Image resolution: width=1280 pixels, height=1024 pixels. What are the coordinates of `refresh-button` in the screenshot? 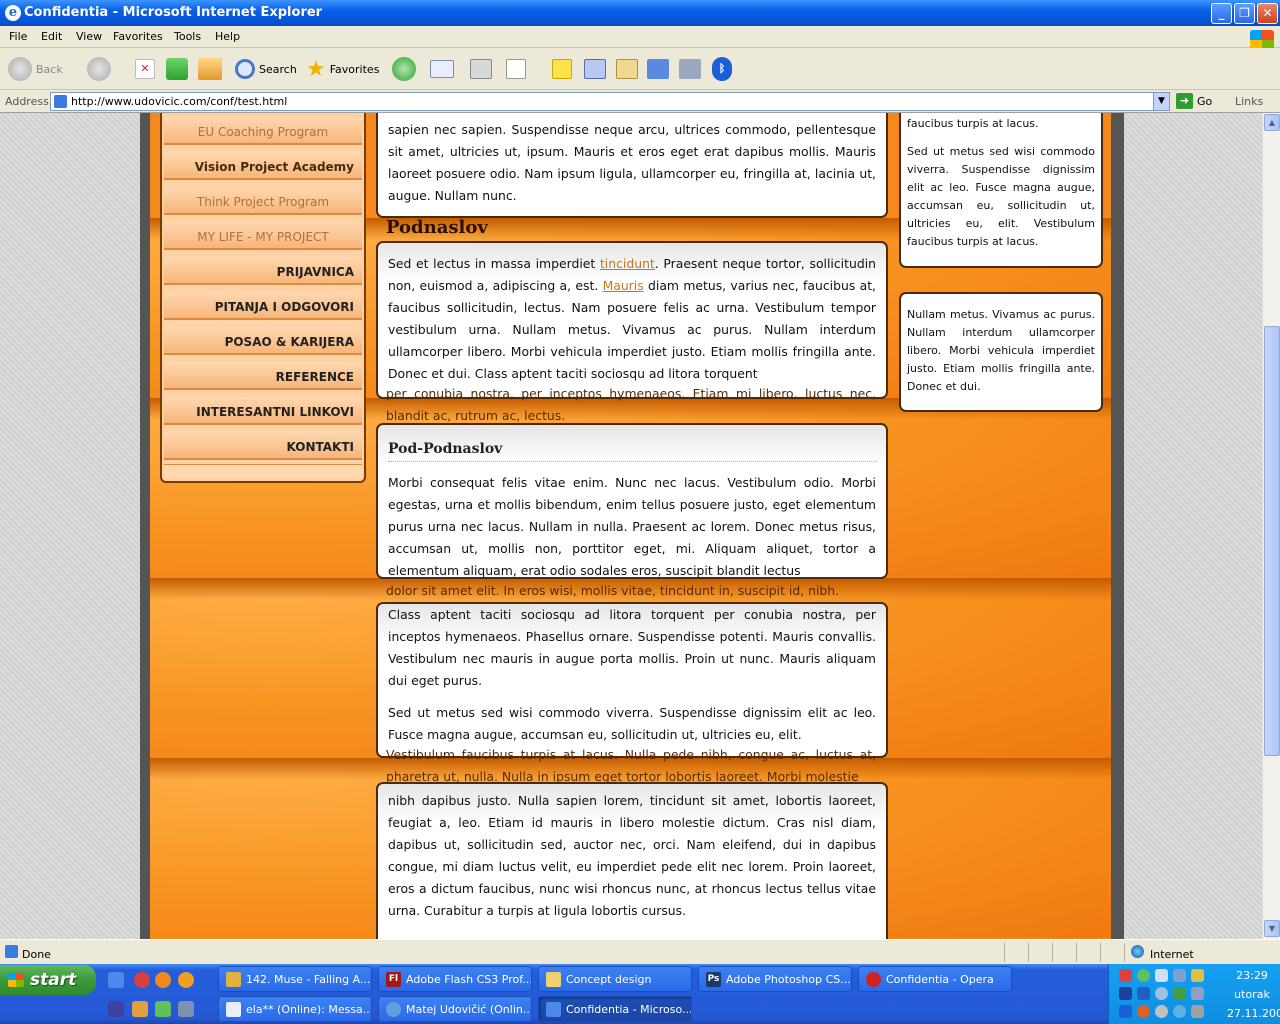 It's located at (177, 69).